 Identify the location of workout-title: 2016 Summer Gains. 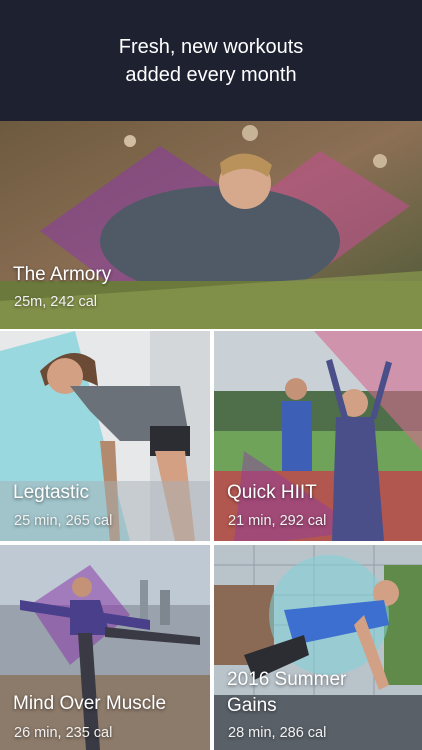
(286, 693).